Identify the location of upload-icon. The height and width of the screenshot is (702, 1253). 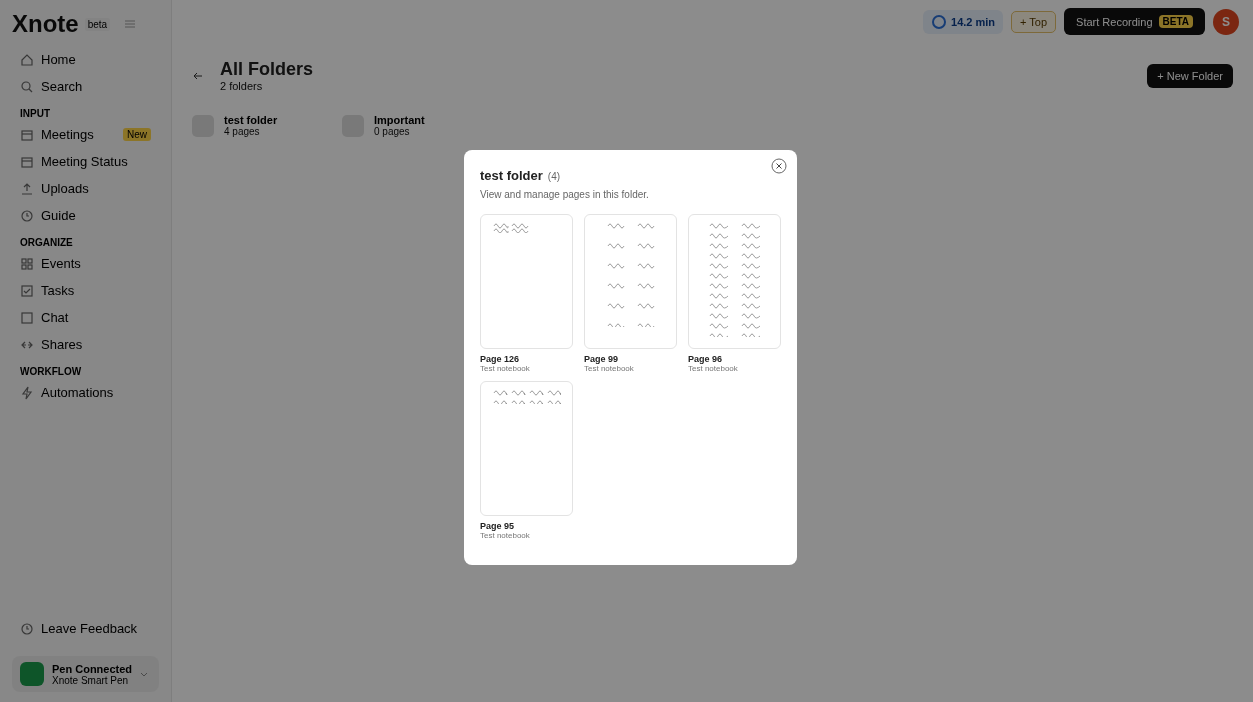
(27, 188).